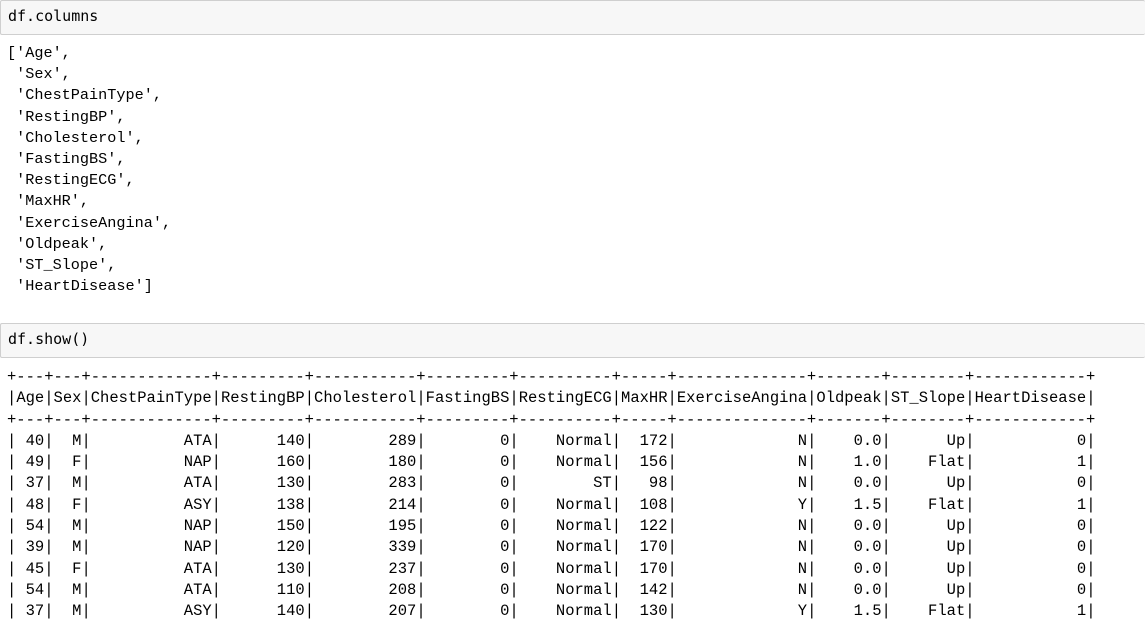 This screenshot has width=1145, height=623. I want to click on output-line: 'RestingECG',, so click(71, 180).